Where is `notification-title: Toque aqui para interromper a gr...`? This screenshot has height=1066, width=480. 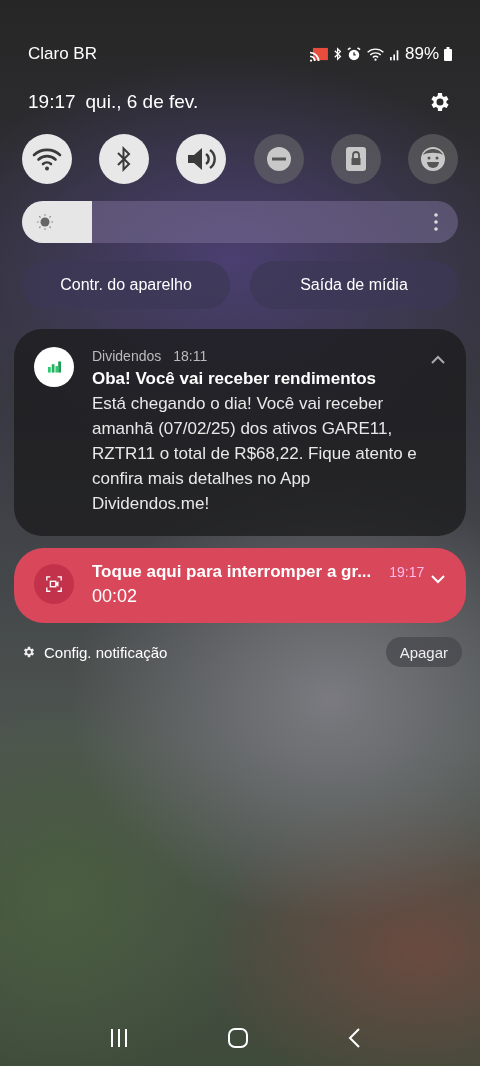
notification-title: Toque aqui para interromper a gr... is located at coordinates (232, 572).